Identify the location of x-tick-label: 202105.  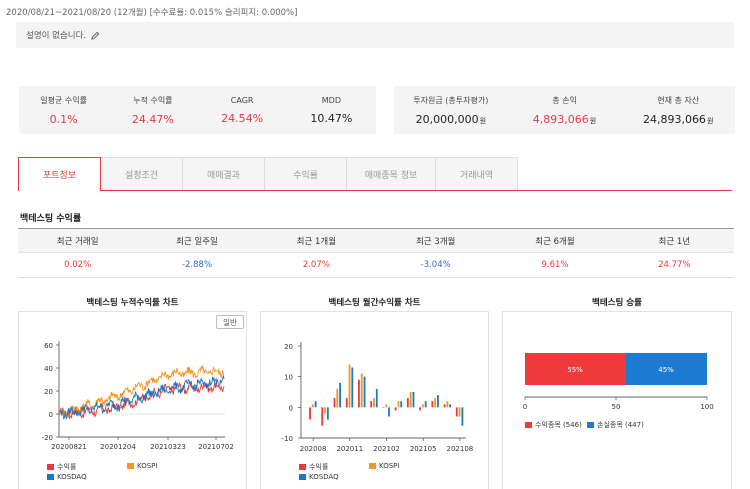
(423, 449).